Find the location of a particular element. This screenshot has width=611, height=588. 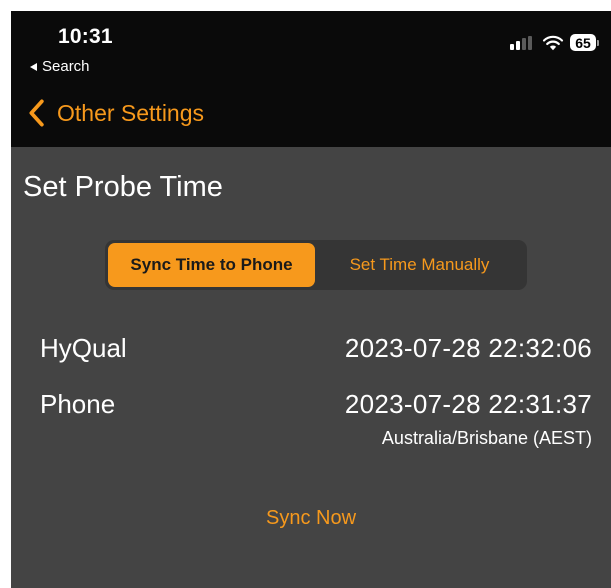

status-time: 10:31 is located at coordinates (85, 36).